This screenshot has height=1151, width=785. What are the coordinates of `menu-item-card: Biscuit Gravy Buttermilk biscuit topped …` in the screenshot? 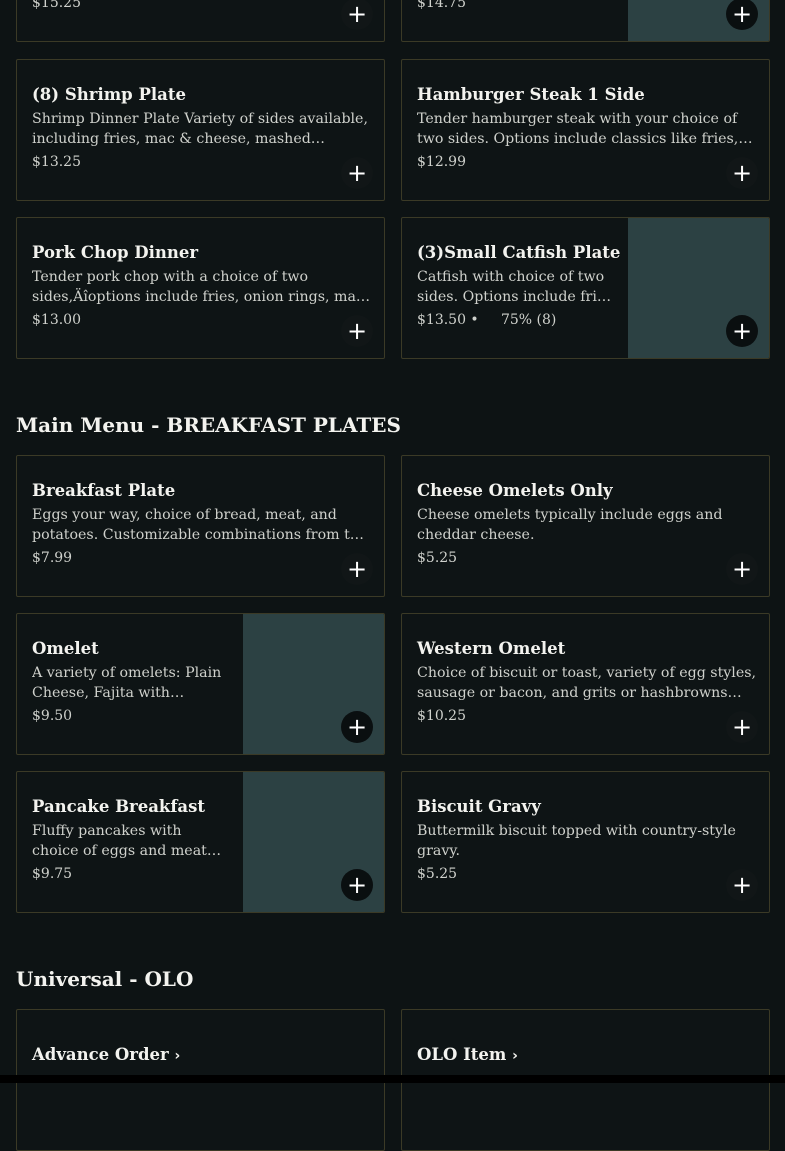 It's located at (585, 842).